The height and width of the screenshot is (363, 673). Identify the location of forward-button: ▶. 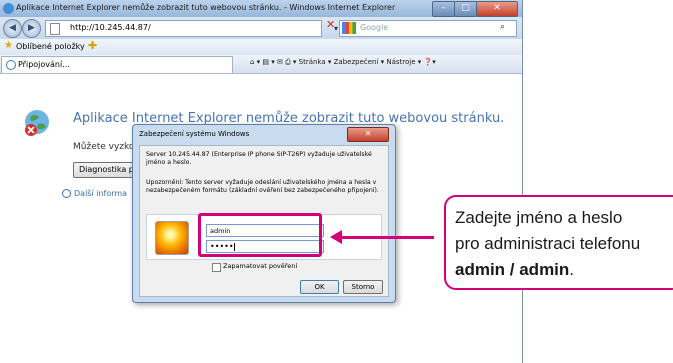
(31, 28).